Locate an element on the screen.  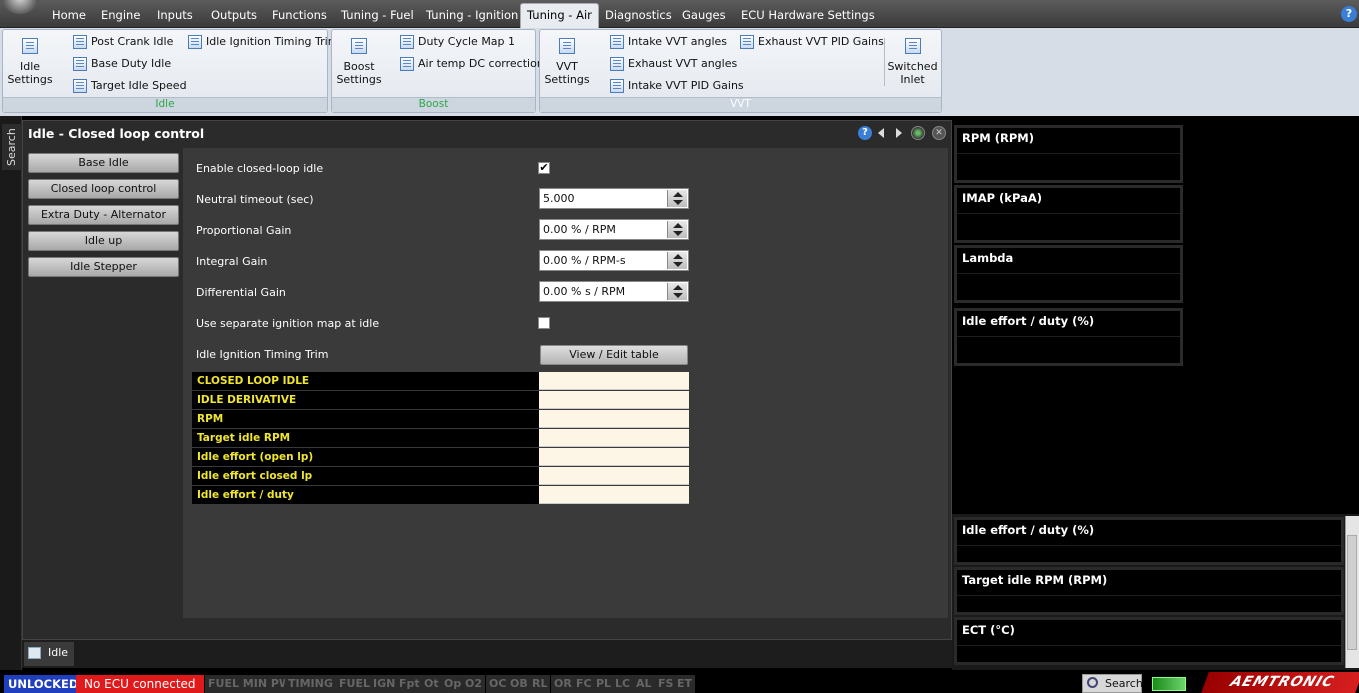
base-duty-idle-button: Base Duty Idle is located at coordinates (122, 64).